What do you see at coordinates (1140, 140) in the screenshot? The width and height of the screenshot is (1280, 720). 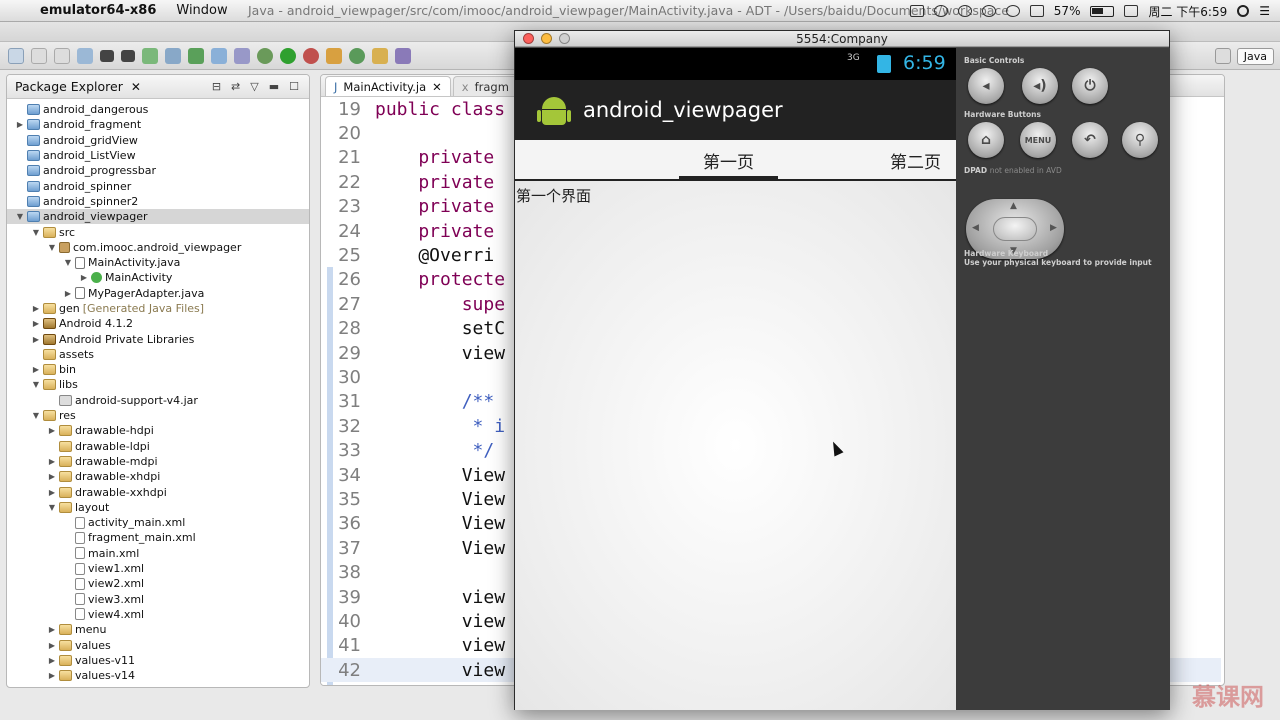 I see `search-icon: ⚲` at bounding box center [1140, 140].